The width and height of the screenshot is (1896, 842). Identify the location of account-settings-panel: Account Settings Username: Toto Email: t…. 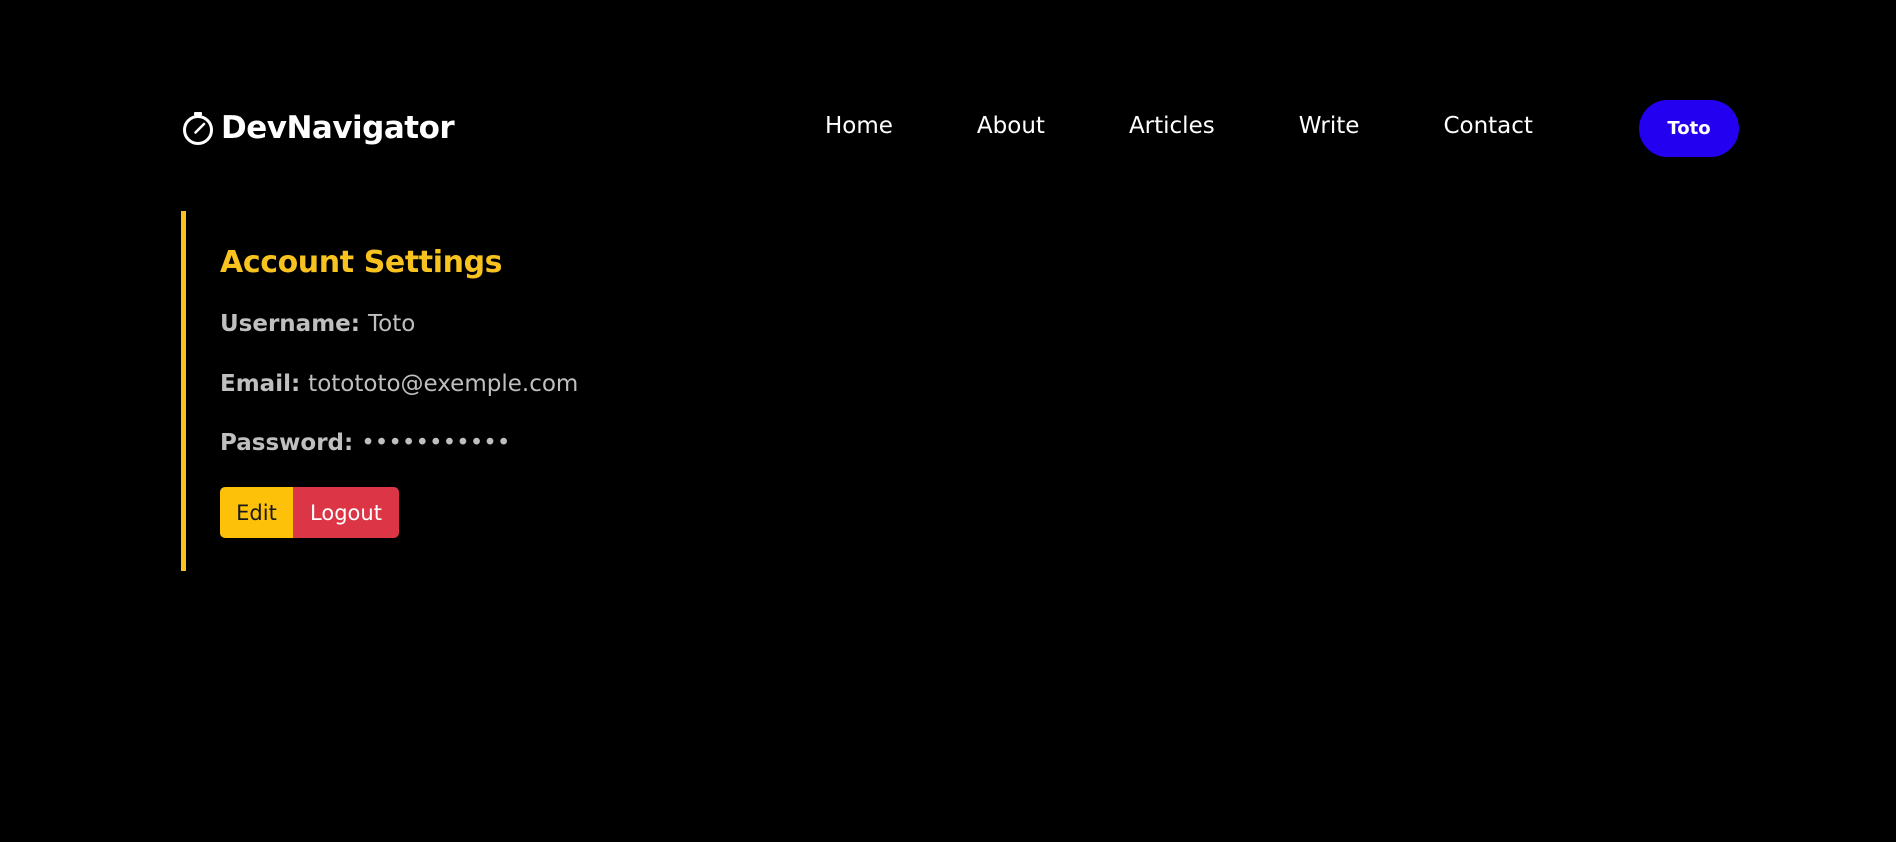
(433, 391).